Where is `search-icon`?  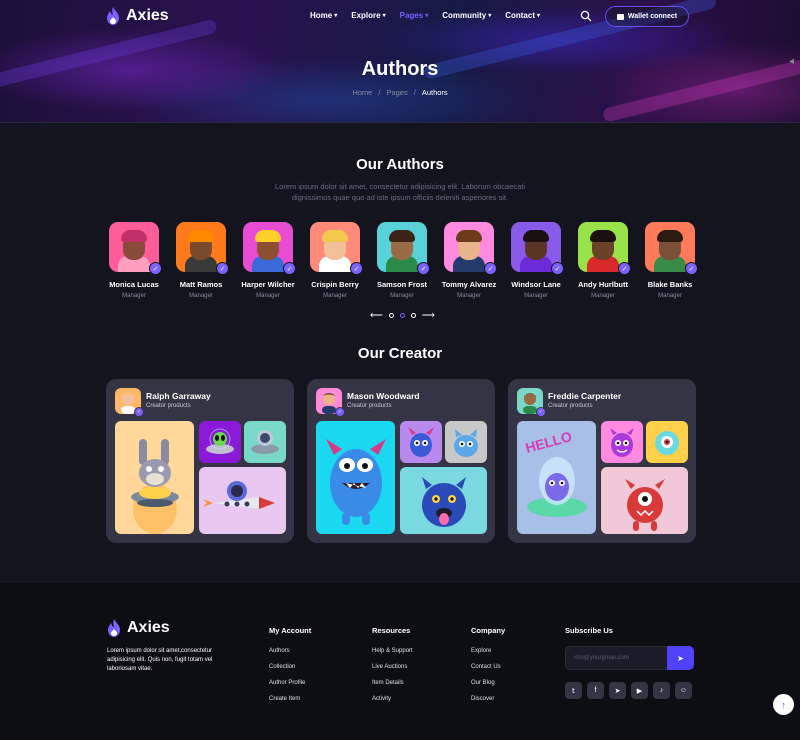
search-icon is located at coordinates (586, 16).